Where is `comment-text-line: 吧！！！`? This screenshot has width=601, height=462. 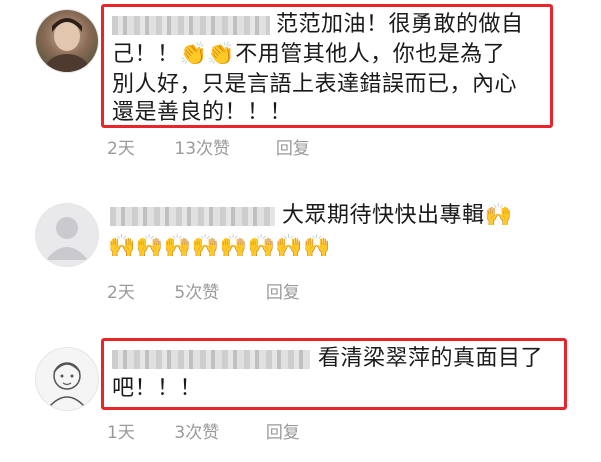
comment-text-line: 吧！！！ is located at coordinates (157, 388).